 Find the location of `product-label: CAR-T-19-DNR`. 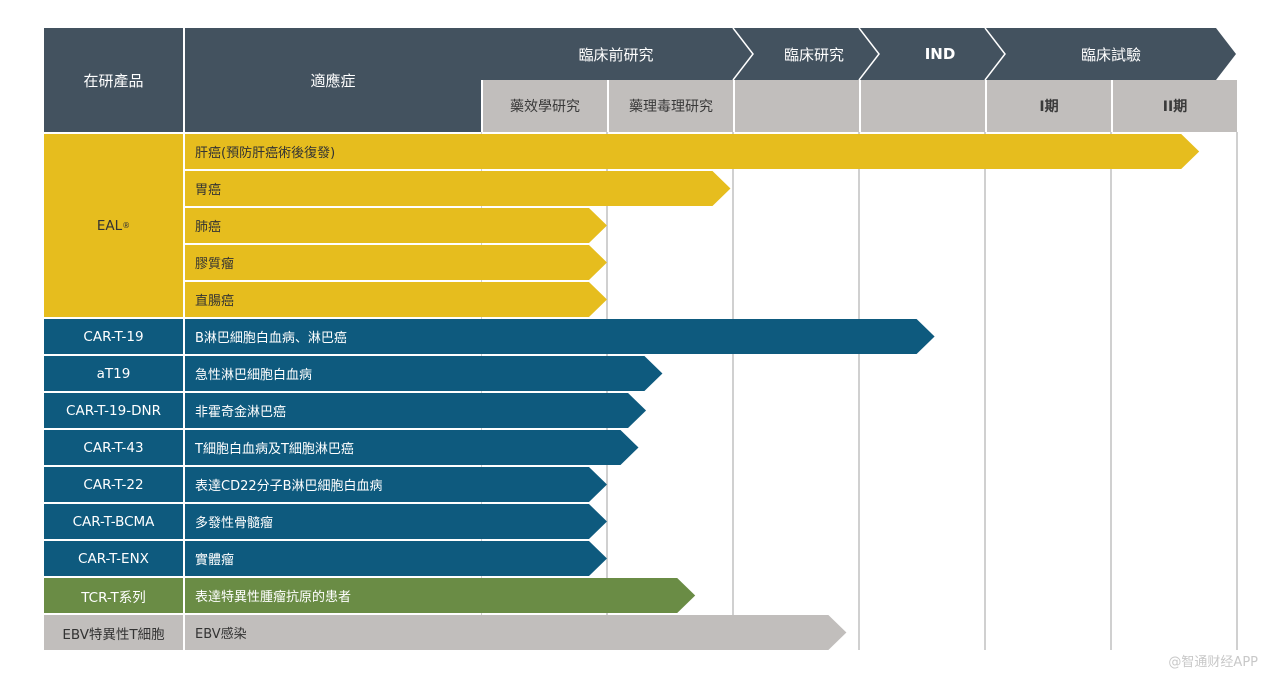

product-label: CAR-T-19-DNR is located at coordinates (113, 410).